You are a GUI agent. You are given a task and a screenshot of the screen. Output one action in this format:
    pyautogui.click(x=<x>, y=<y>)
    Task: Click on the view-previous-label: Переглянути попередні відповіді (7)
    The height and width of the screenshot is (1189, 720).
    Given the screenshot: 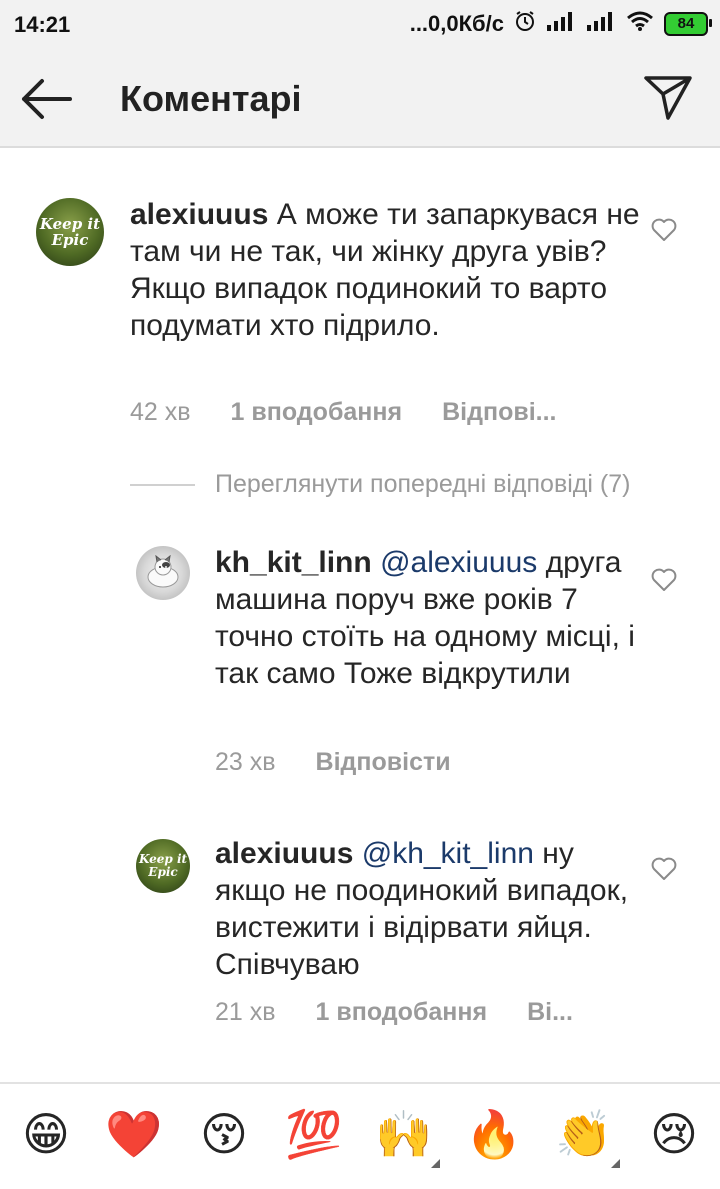 What is the action you would take?
    pyautogui.click(x=423, y=484)
    